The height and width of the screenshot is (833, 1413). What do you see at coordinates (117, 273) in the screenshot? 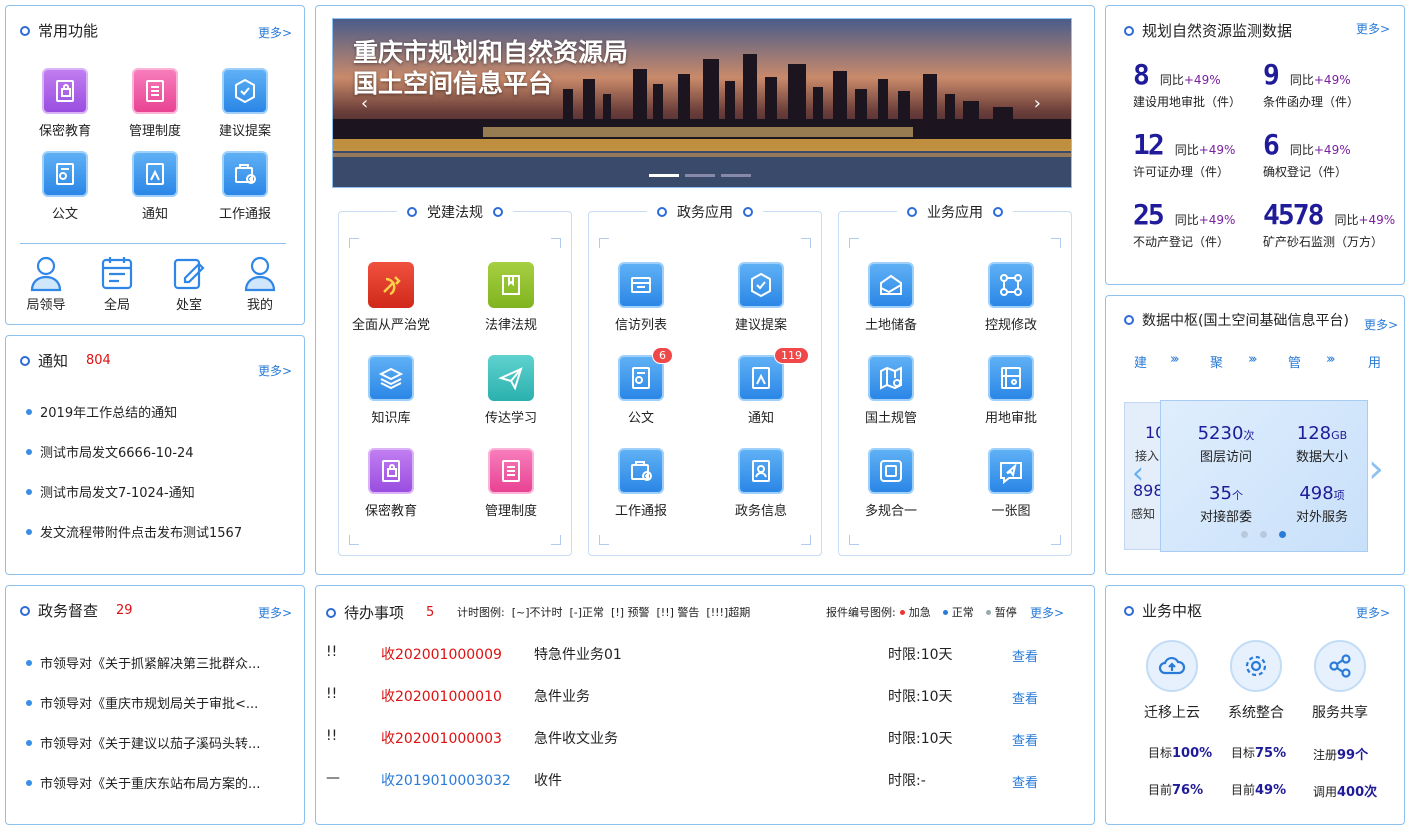
I see `calendar-icon` at bounding box center [117, 273].